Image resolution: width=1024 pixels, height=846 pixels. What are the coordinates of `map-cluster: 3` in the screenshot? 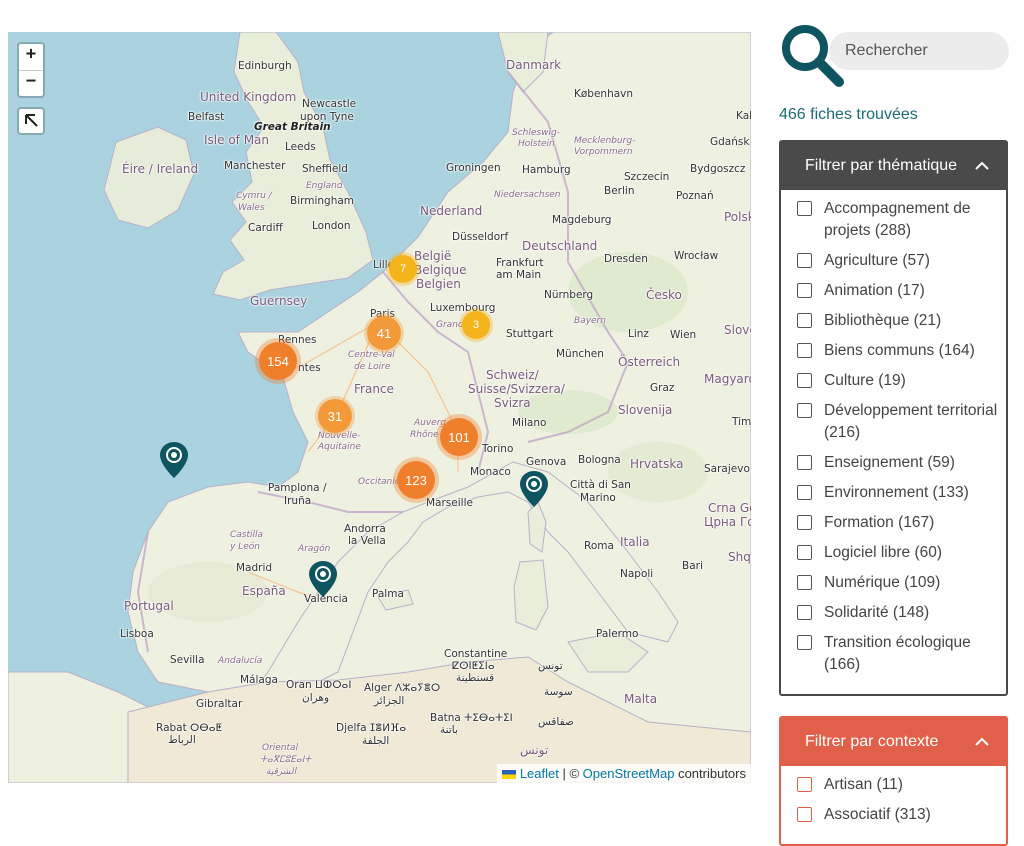 It's located at (476, 325).